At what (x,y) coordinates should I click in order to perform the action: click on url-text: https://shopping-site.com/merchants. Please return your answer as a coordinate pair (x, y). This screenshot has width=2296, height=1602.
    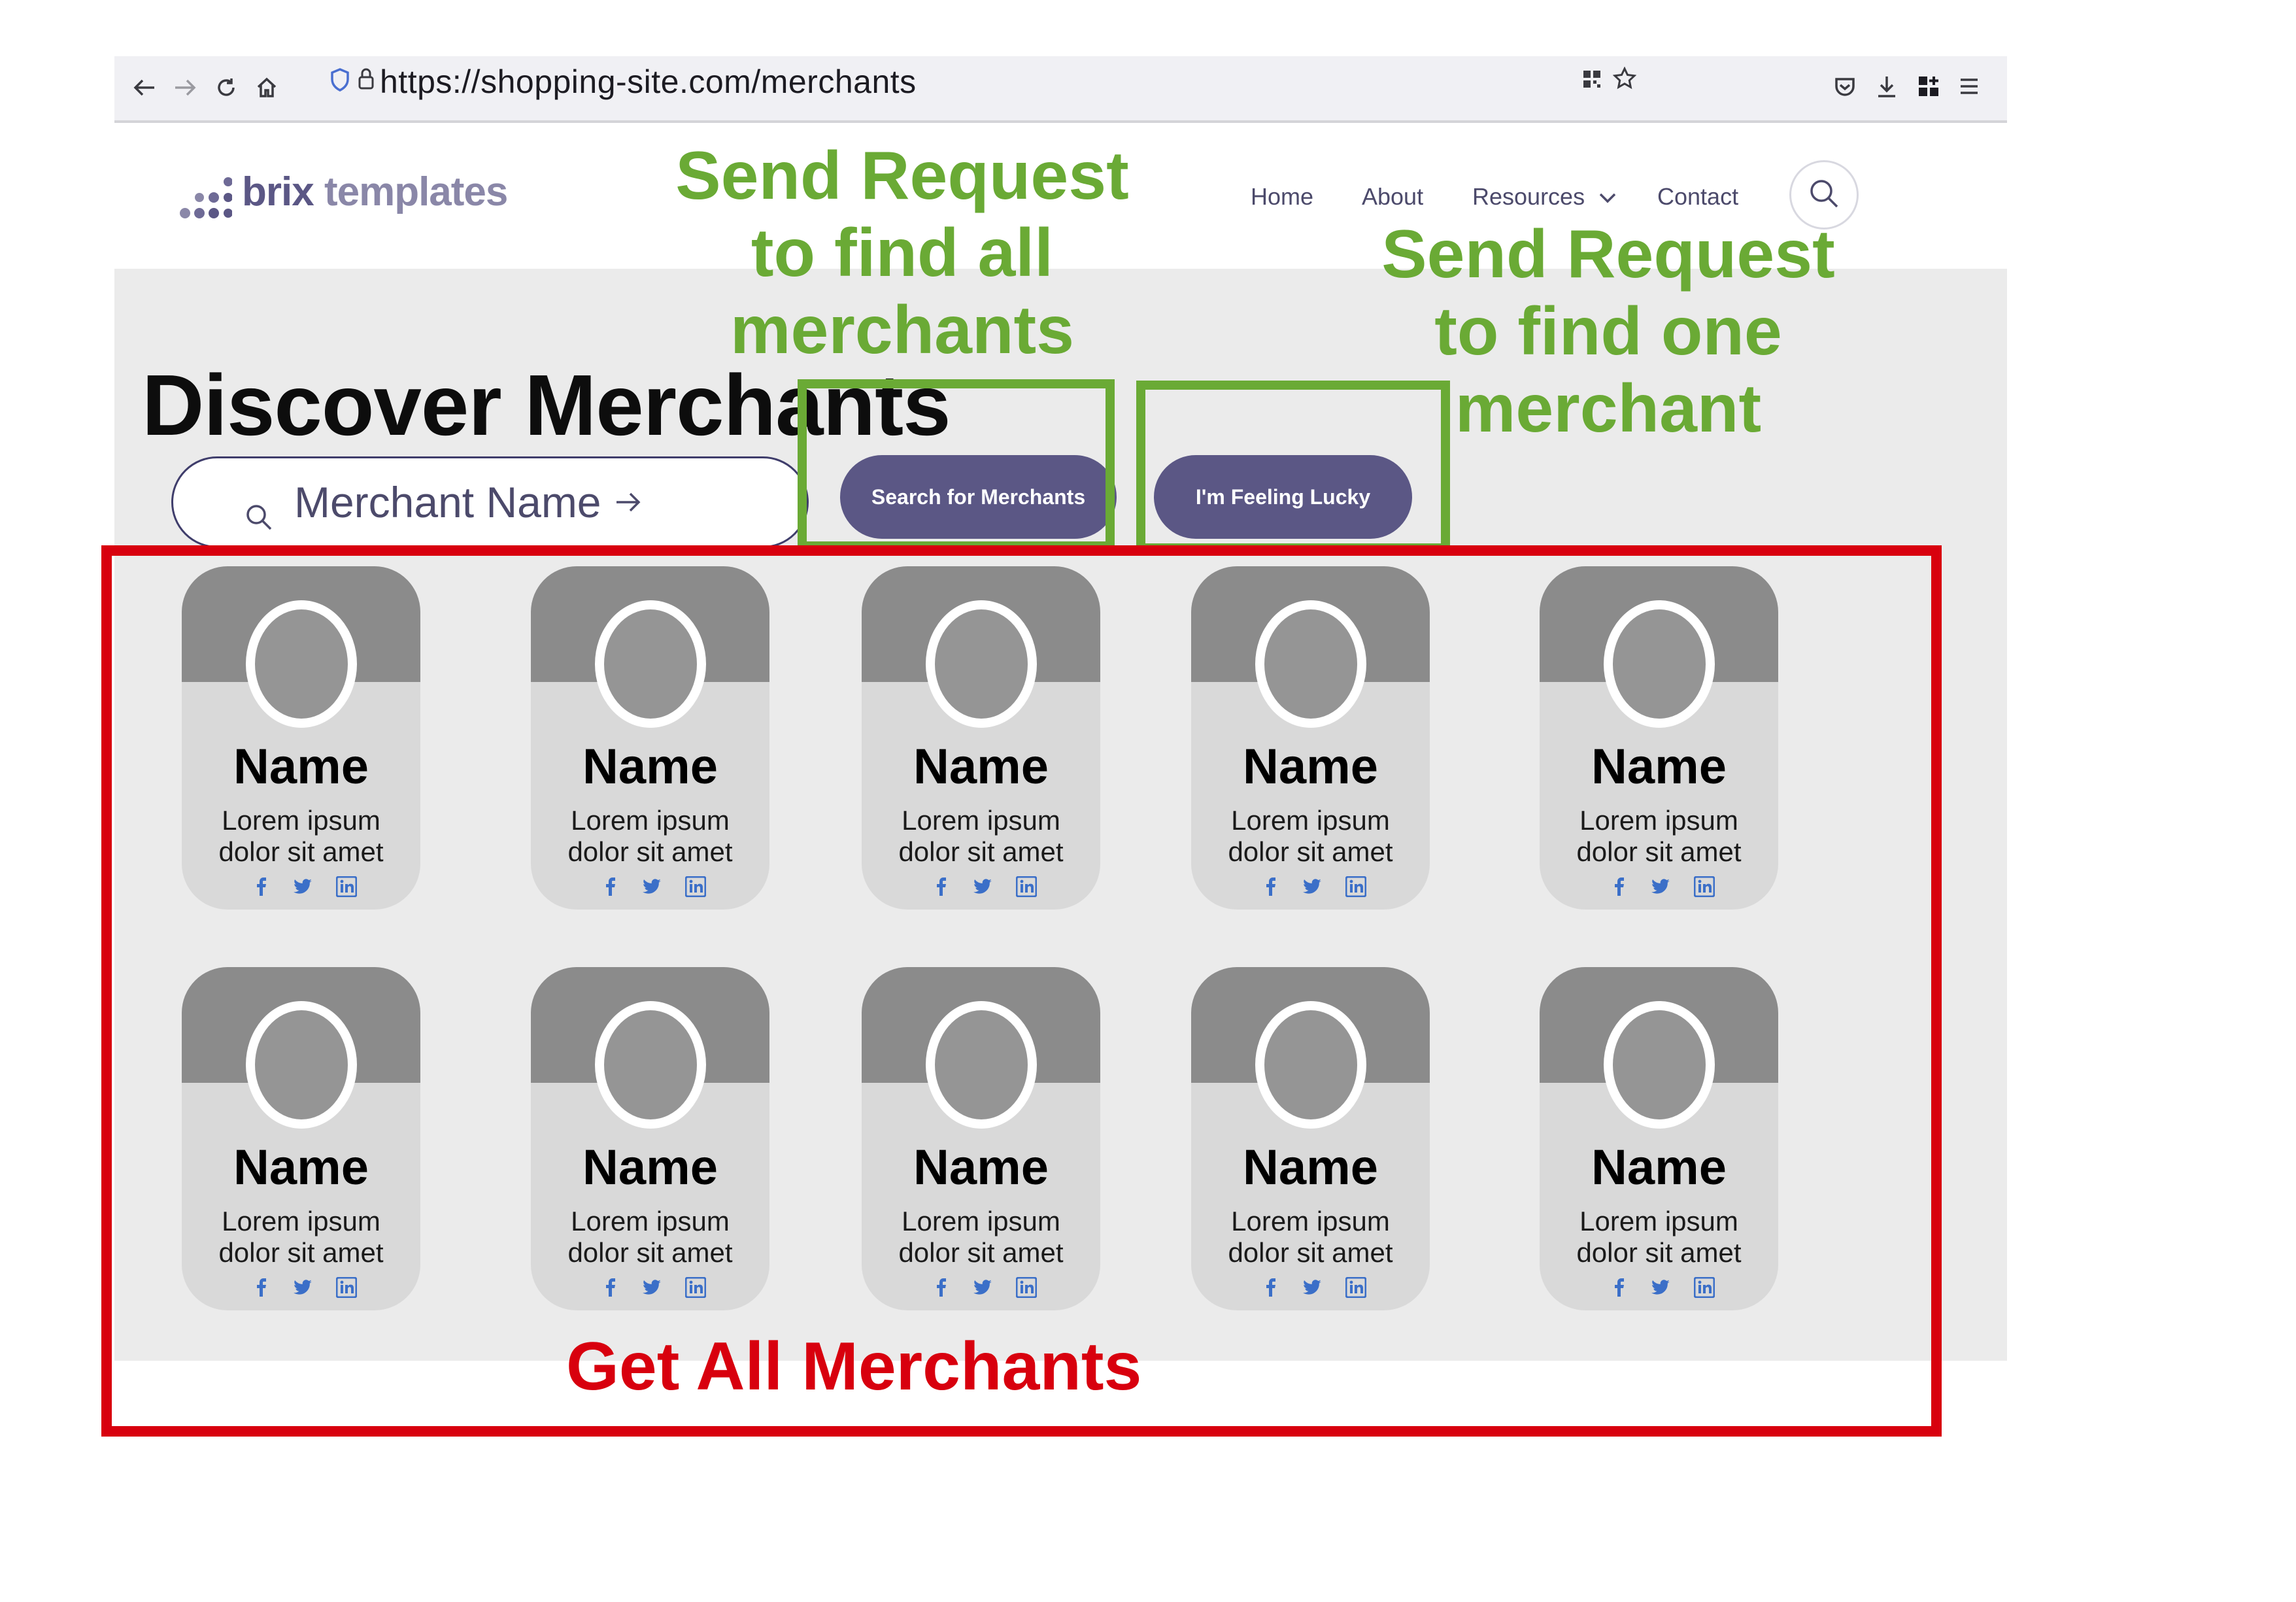
    Looking at the image, I should click on (648, 81).